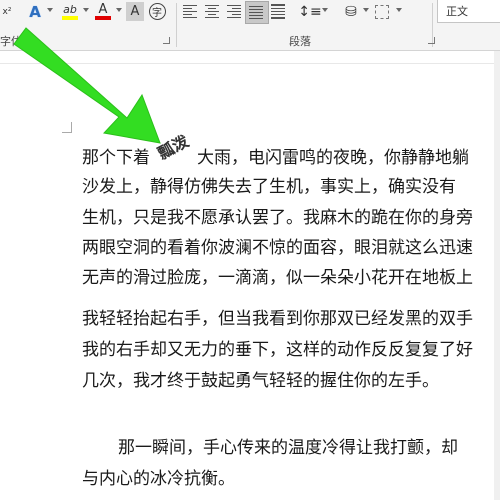 The width and height of the screenshot is (500, 500). I want to click on style-gallery-item: 正文, so click(468, 11).